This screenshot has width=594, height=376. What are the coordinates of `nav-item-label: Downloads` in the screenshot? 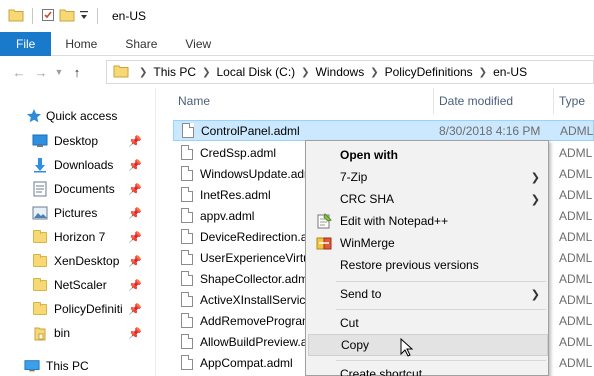 It's located at (84, 165).